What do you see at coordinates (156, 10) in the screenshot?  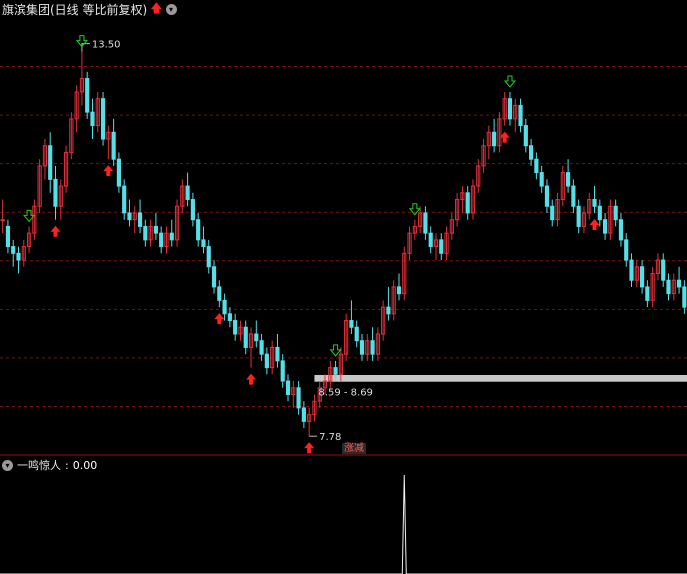 I see `red-up-arrow-icon: 🡅` at bounding box center [156, 10].